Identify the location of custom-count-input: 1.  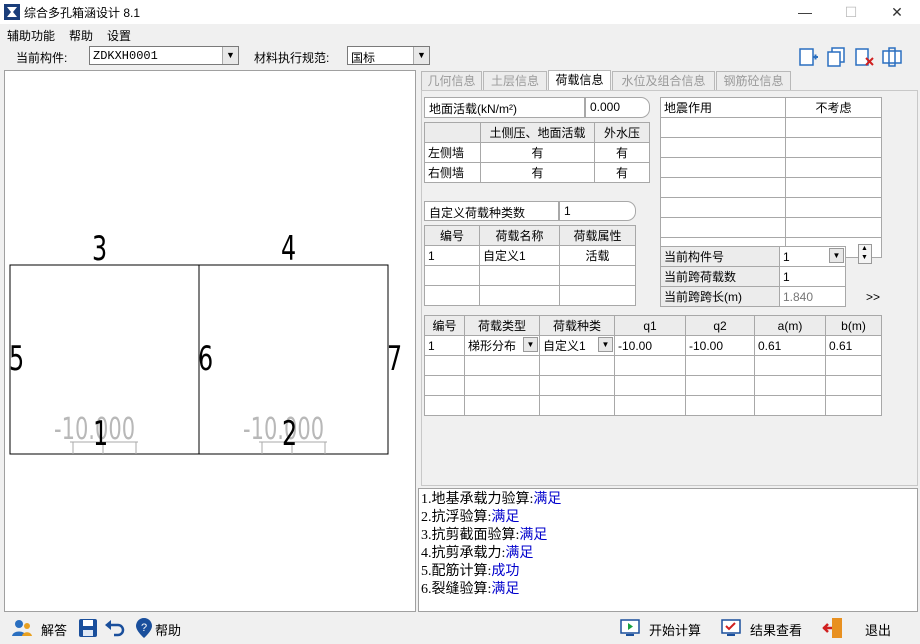
(597, 211).